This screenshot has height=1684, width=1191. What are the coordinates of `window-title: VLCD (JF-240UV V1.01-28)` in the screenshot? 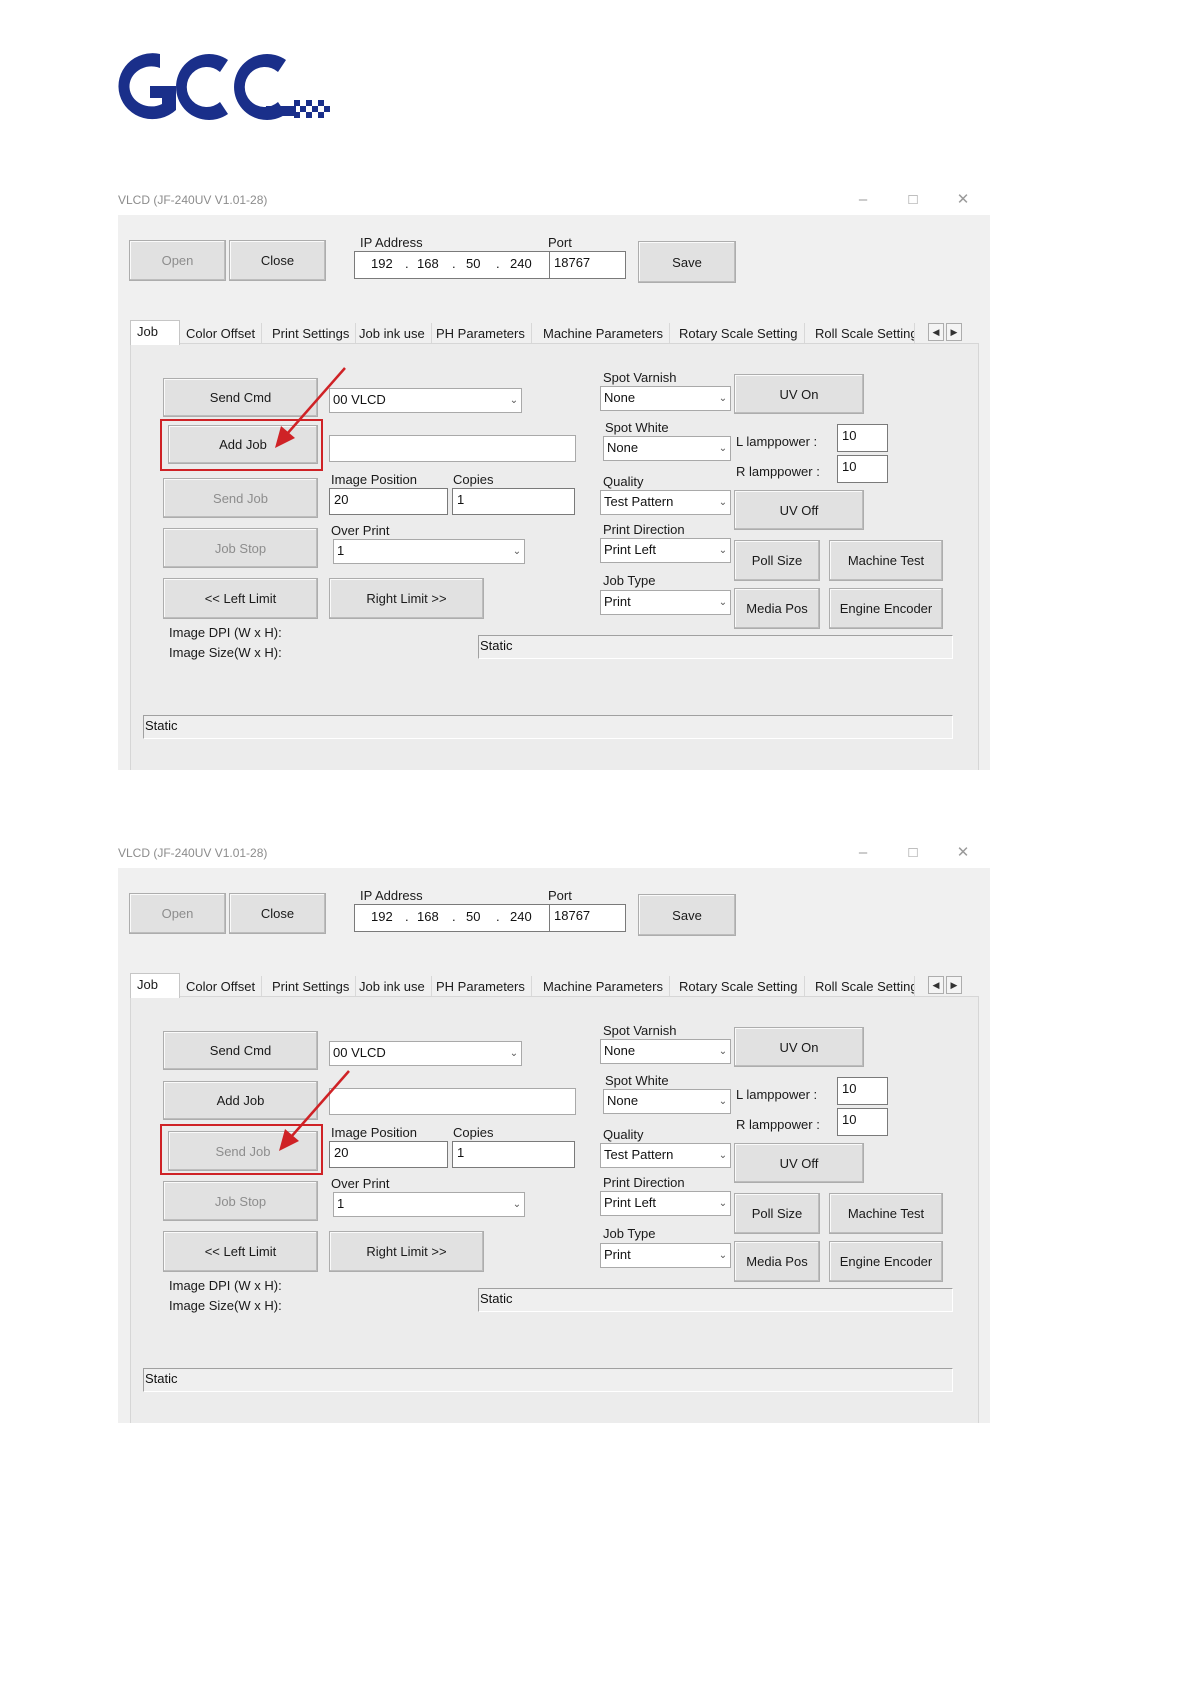 It's located at (193, 200).